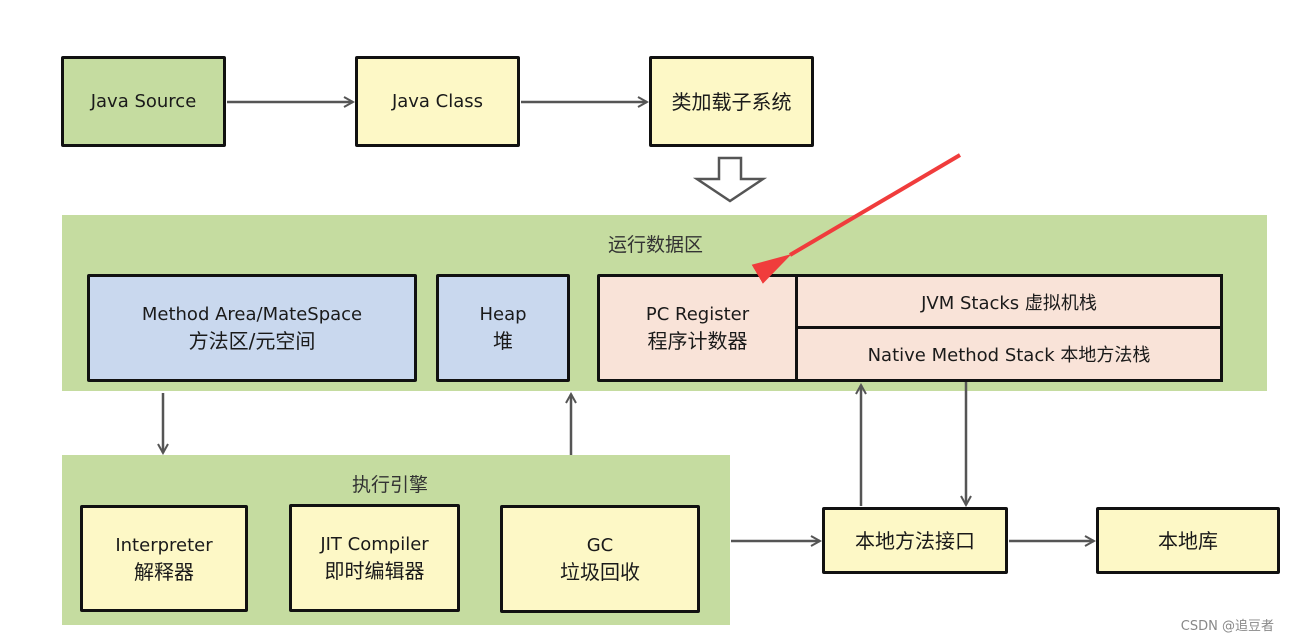  I want to click on red-highlight-arrow-icon, so click(856, 218).